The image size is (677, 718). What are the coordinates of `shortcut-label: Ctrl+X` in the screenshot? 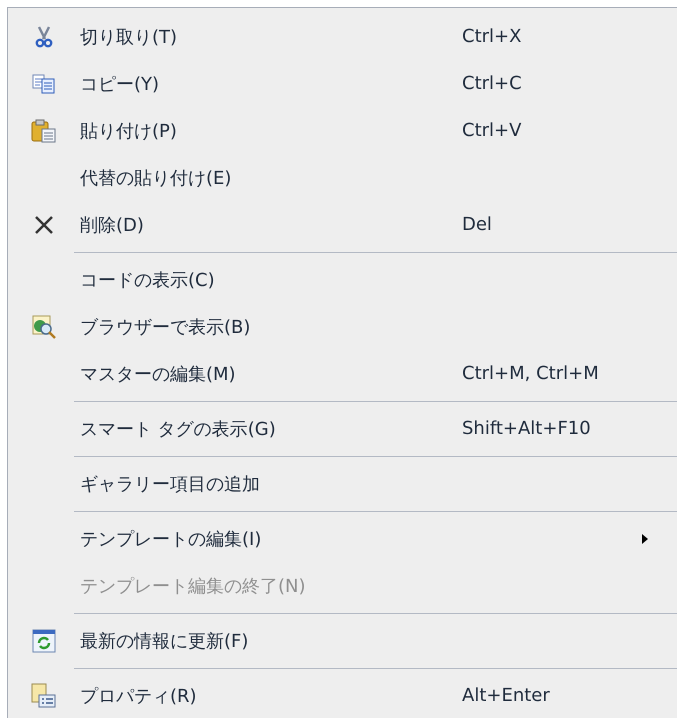 It's located at (492, 36).